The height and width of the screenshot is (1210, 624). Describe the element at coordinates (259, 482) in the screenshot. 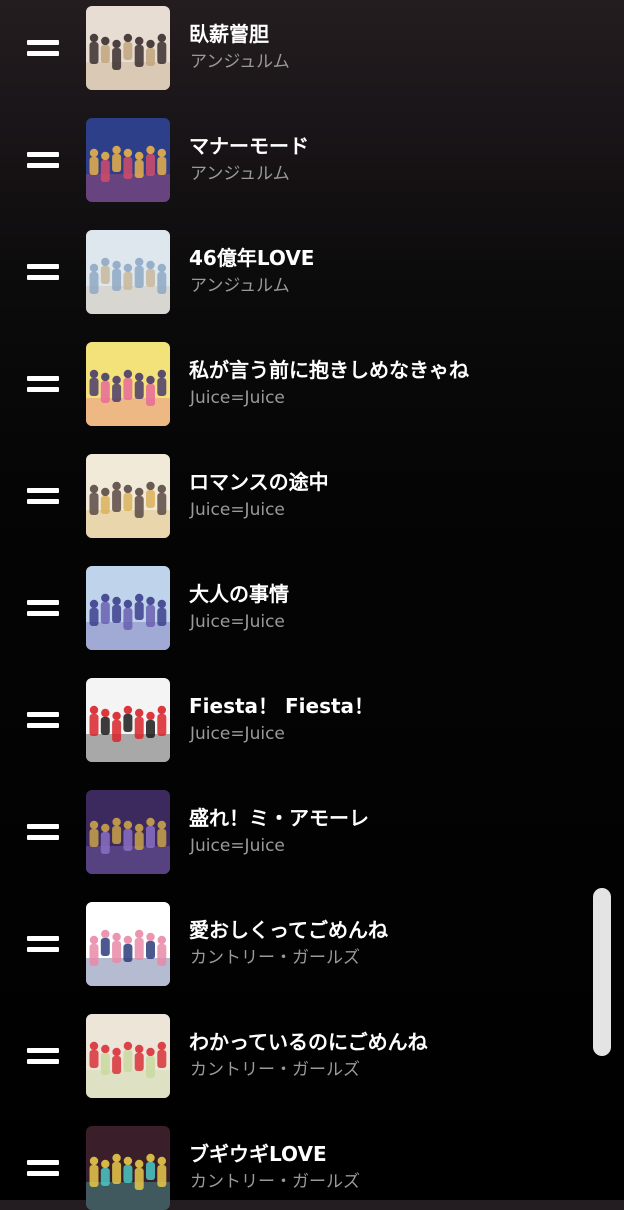

I see `track-title: ロマンスの途中` at that location.